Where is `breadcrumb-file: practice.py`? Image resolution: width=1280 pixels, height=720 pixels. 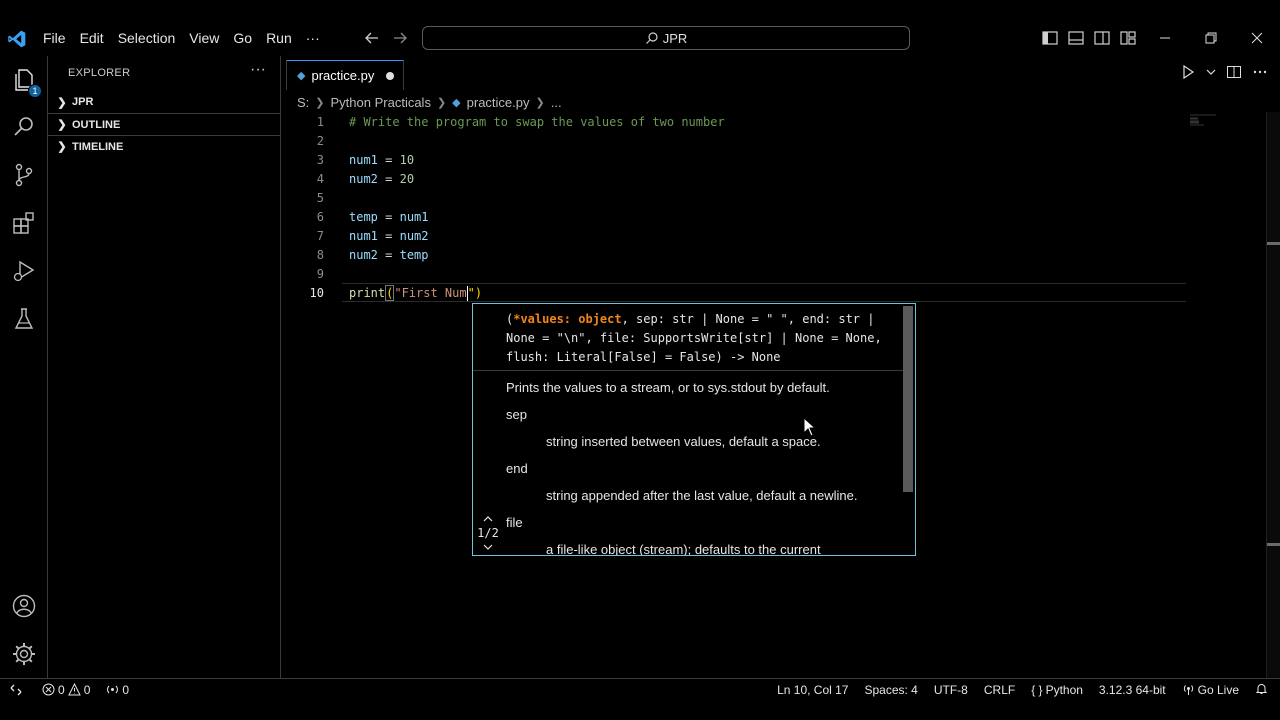
breadcrumb-file: practice.py is located at coordinates (498, 102).